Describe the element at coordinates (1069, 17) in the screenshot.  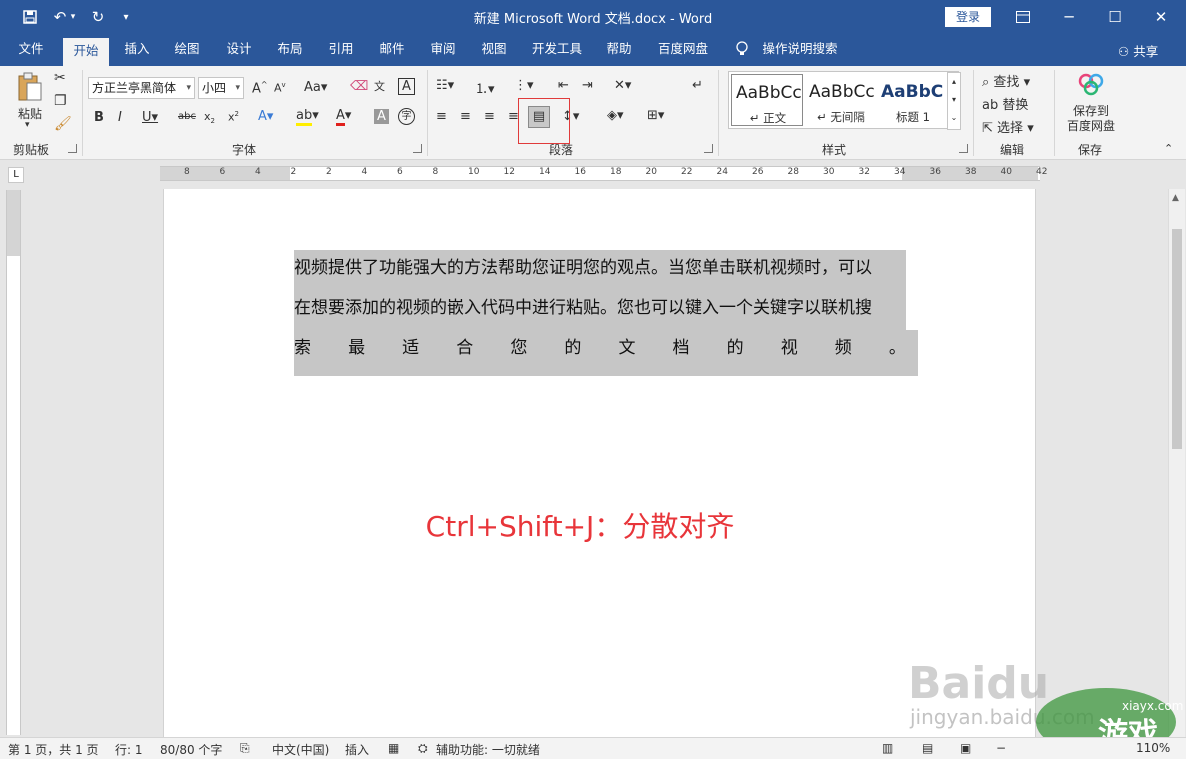
I see `minimize-icon: ─` at that location.